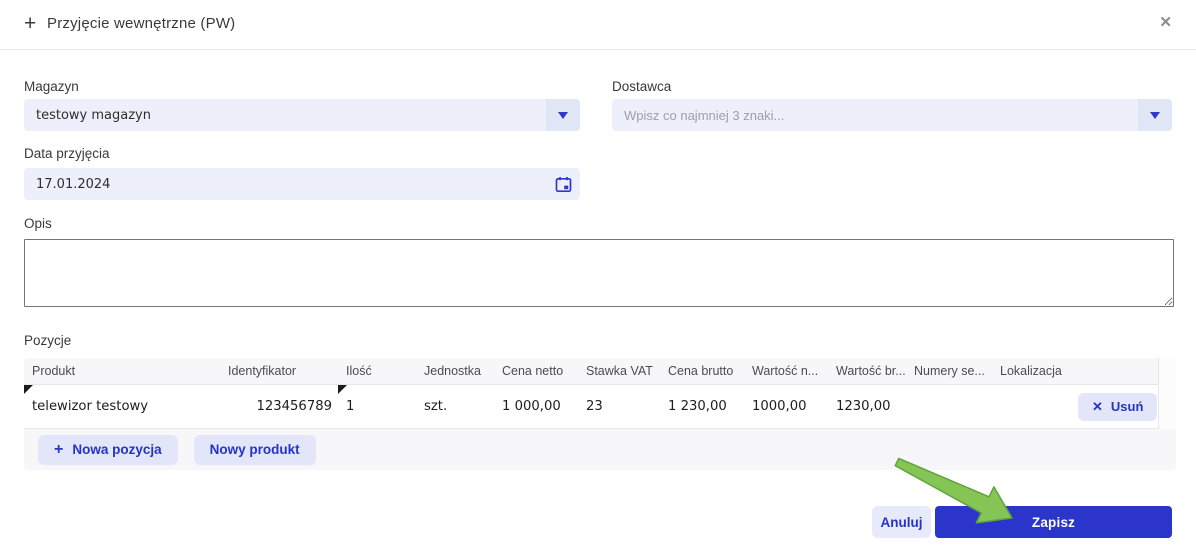 The width and height of the screenshot is (1196, 549). What do you see at coordinates (533, 371) in the screenshot?
I see `col-header-cena-netto: Cena netto` at bounding box center [533, 371].